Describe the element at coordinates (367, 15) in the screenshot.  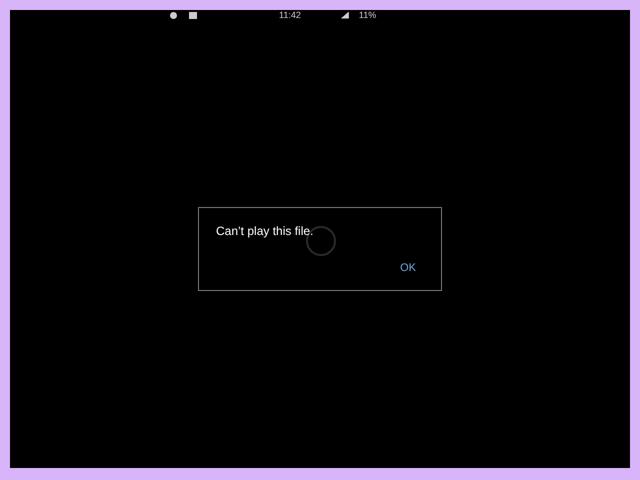
I see `status-battery: 11%` at that location.